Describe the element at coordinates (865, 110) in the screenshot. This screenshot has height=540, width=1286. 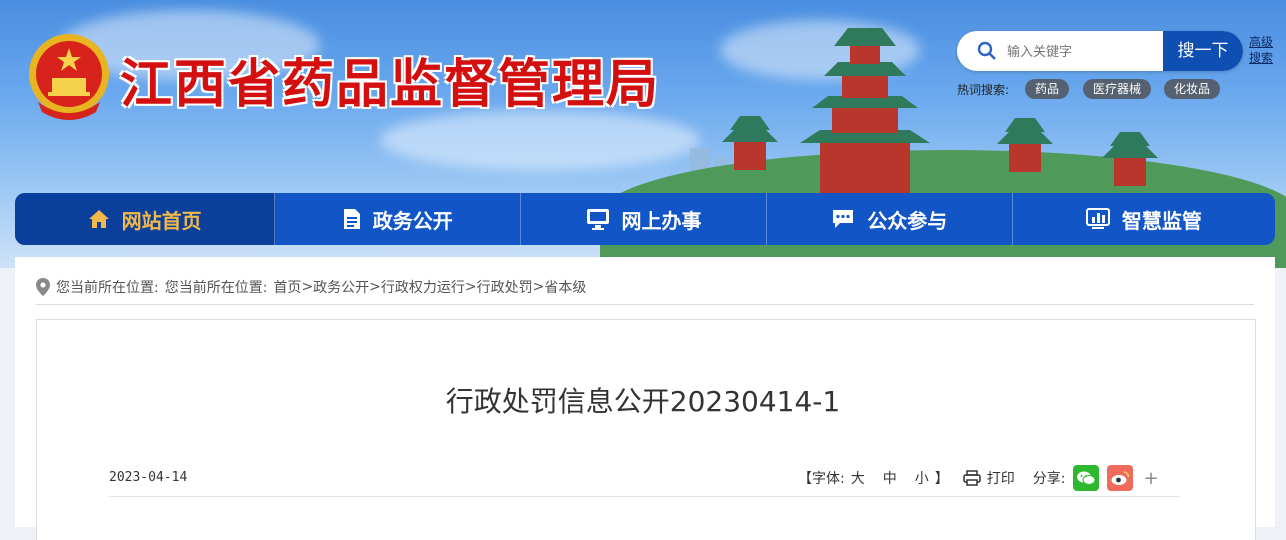
I see `pavilion-illustration` at that location.